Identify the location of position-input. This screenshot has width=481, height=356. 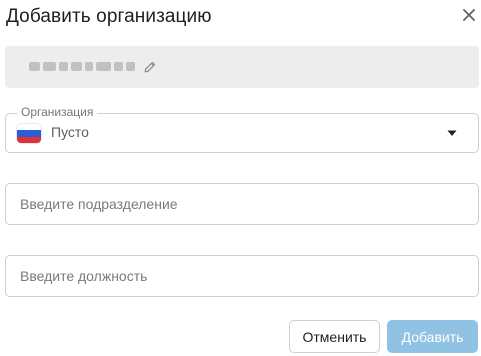
(242, 276).